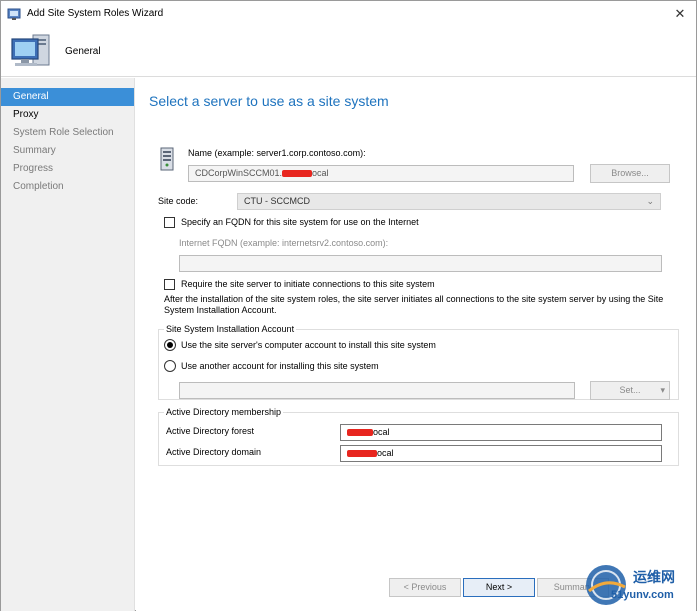  I want to click on sidebar-item-proxy: Proxy, so click(67, 115).